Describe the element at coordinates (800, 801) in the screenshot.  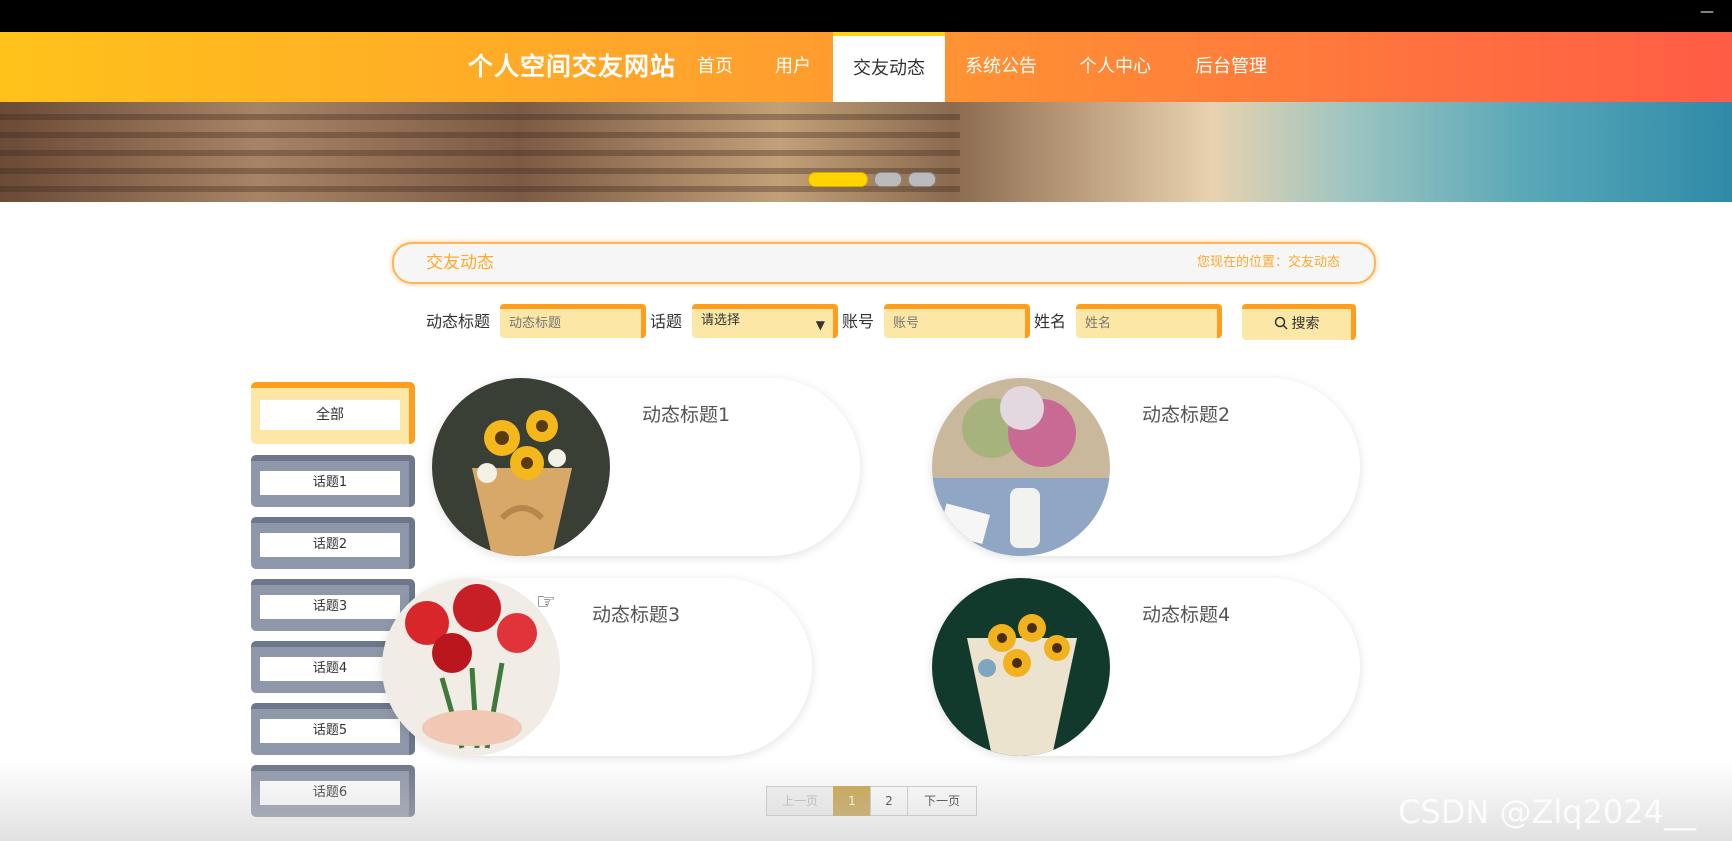
I see `prev-page-button: 上一页` at that location.